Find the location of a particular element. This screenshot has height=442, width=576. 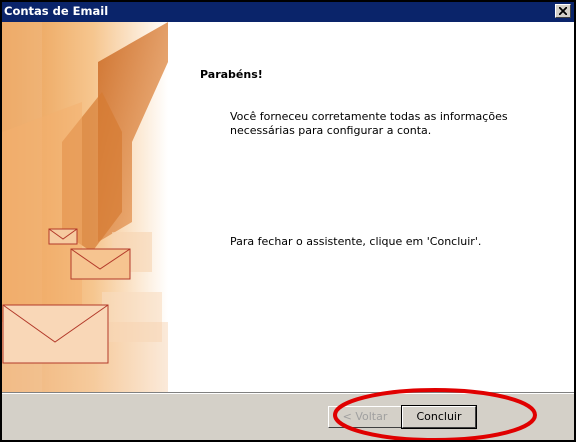

title-bar: Contas de Email is located at coordinates (288, 12).